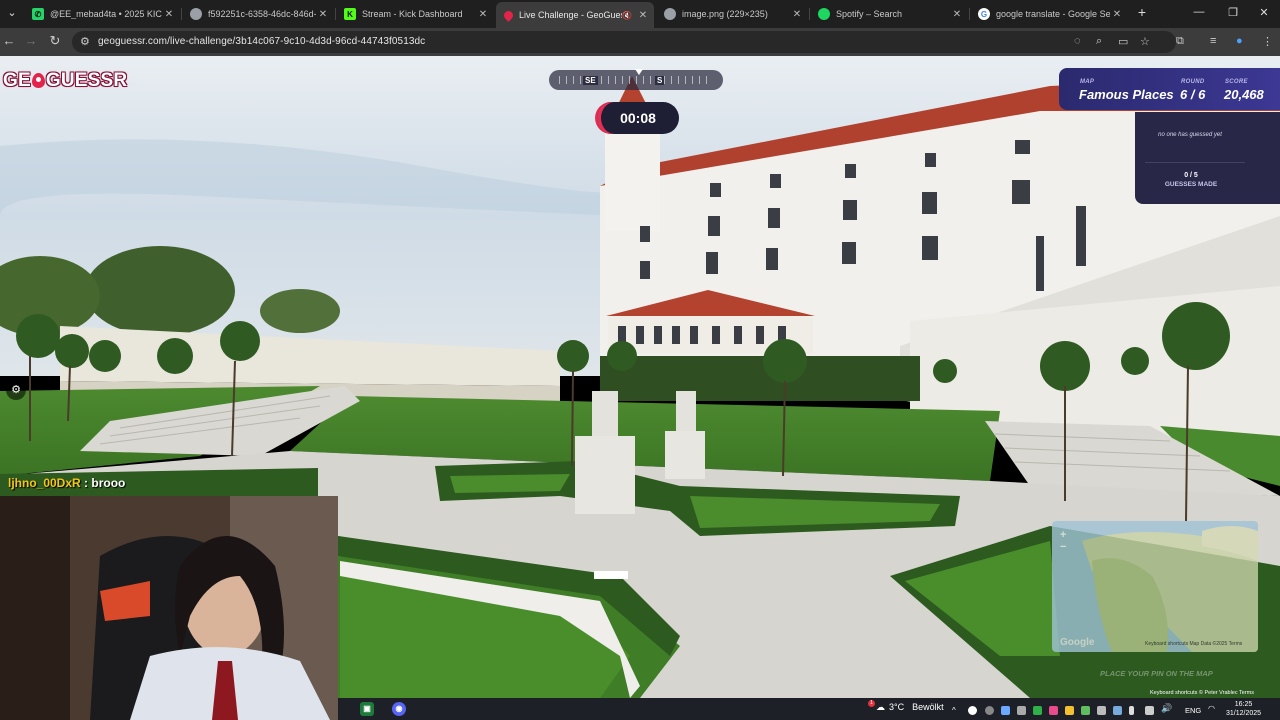 Image resolution: width=1280 pixels, height=720 pixels. What do you see at coordinates (108, 483) in the screenshot?
I see `chat-text: brooo` at bounding box center [108, 483].